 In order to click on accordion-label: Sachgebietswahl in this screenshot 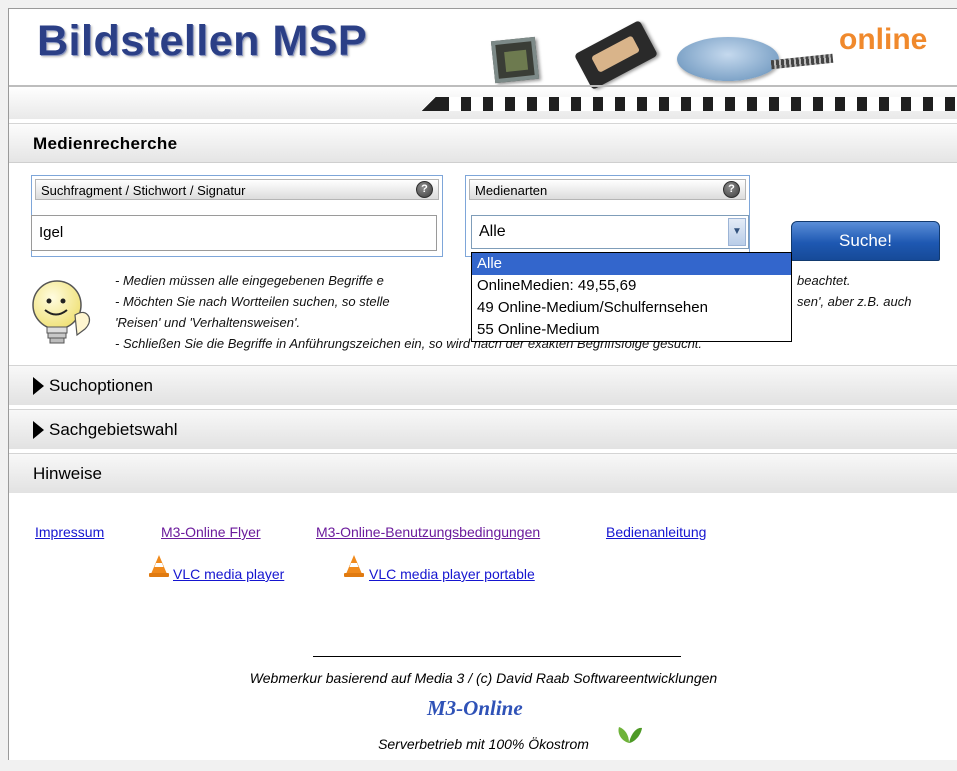, I will do `click(113, 429)`.